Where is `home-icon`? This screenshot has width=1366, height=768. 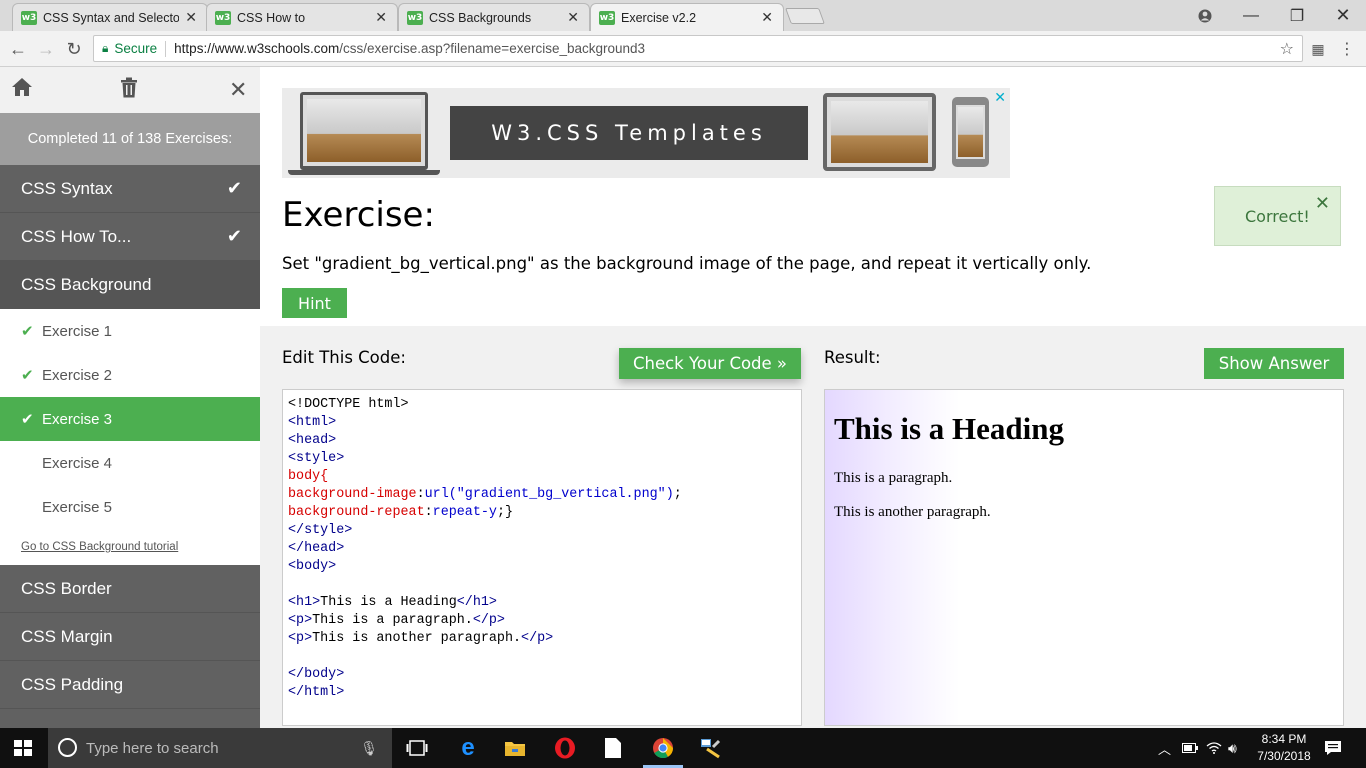
home-icon is located at coordinates (22, 90).